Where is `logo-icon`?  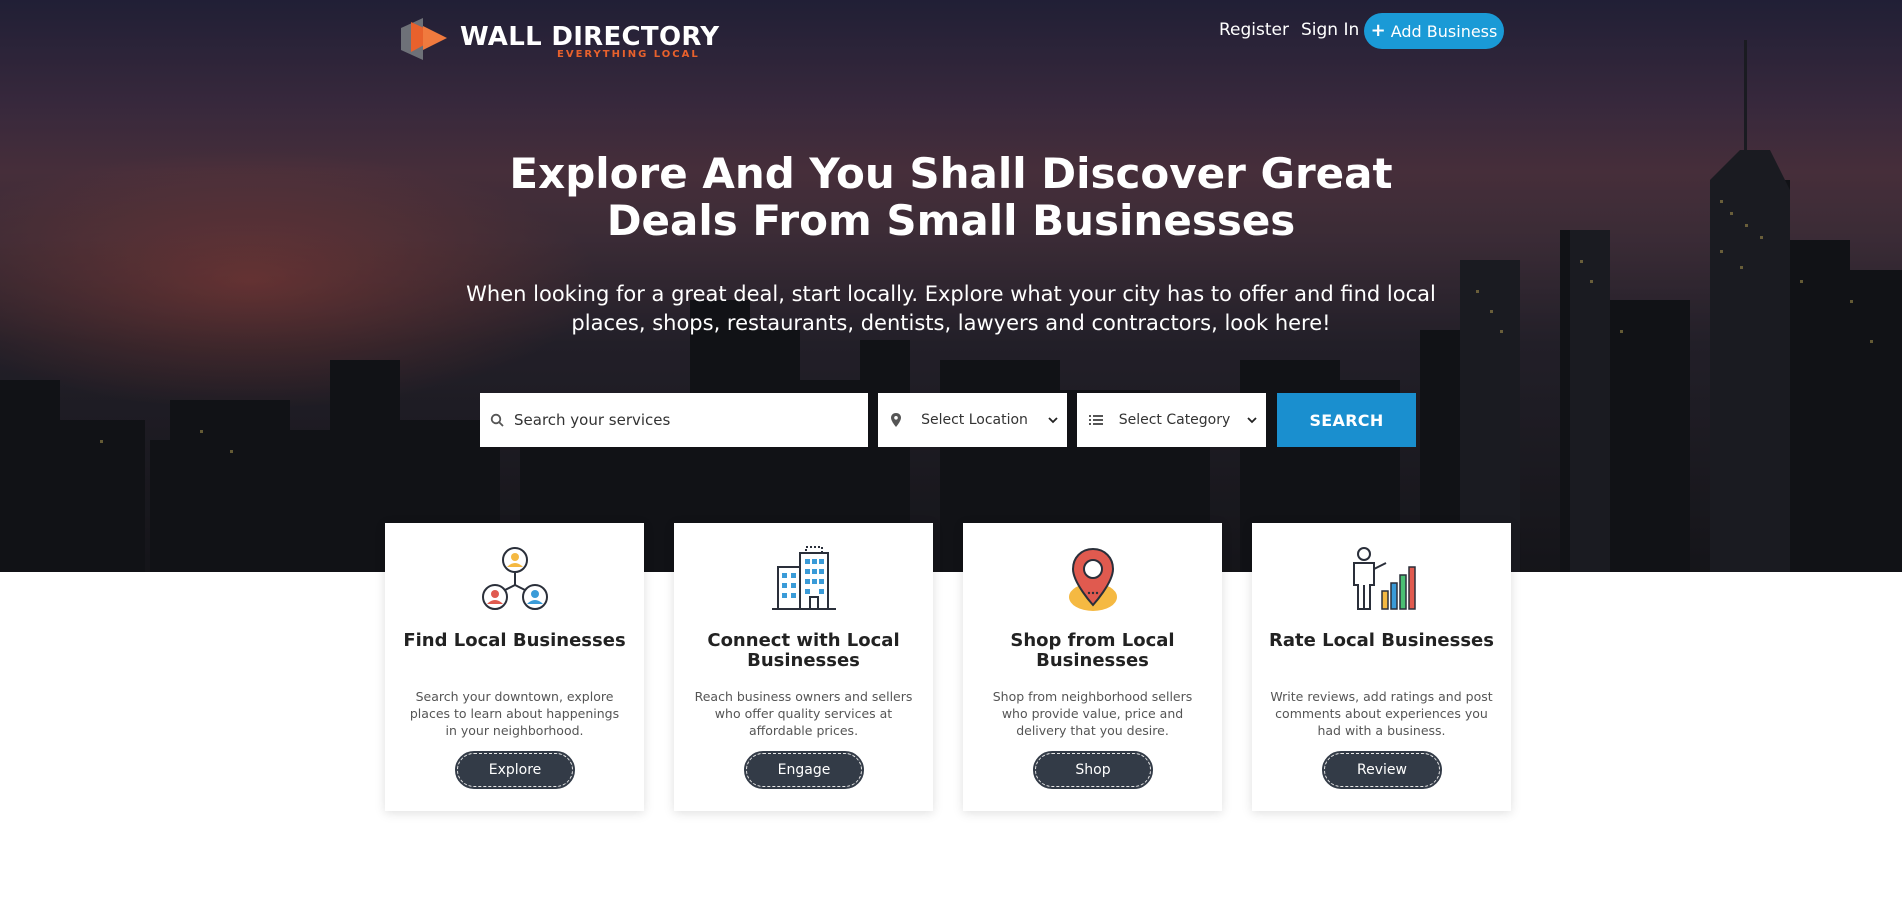
logo-icon is located at coordinates (424, 39).